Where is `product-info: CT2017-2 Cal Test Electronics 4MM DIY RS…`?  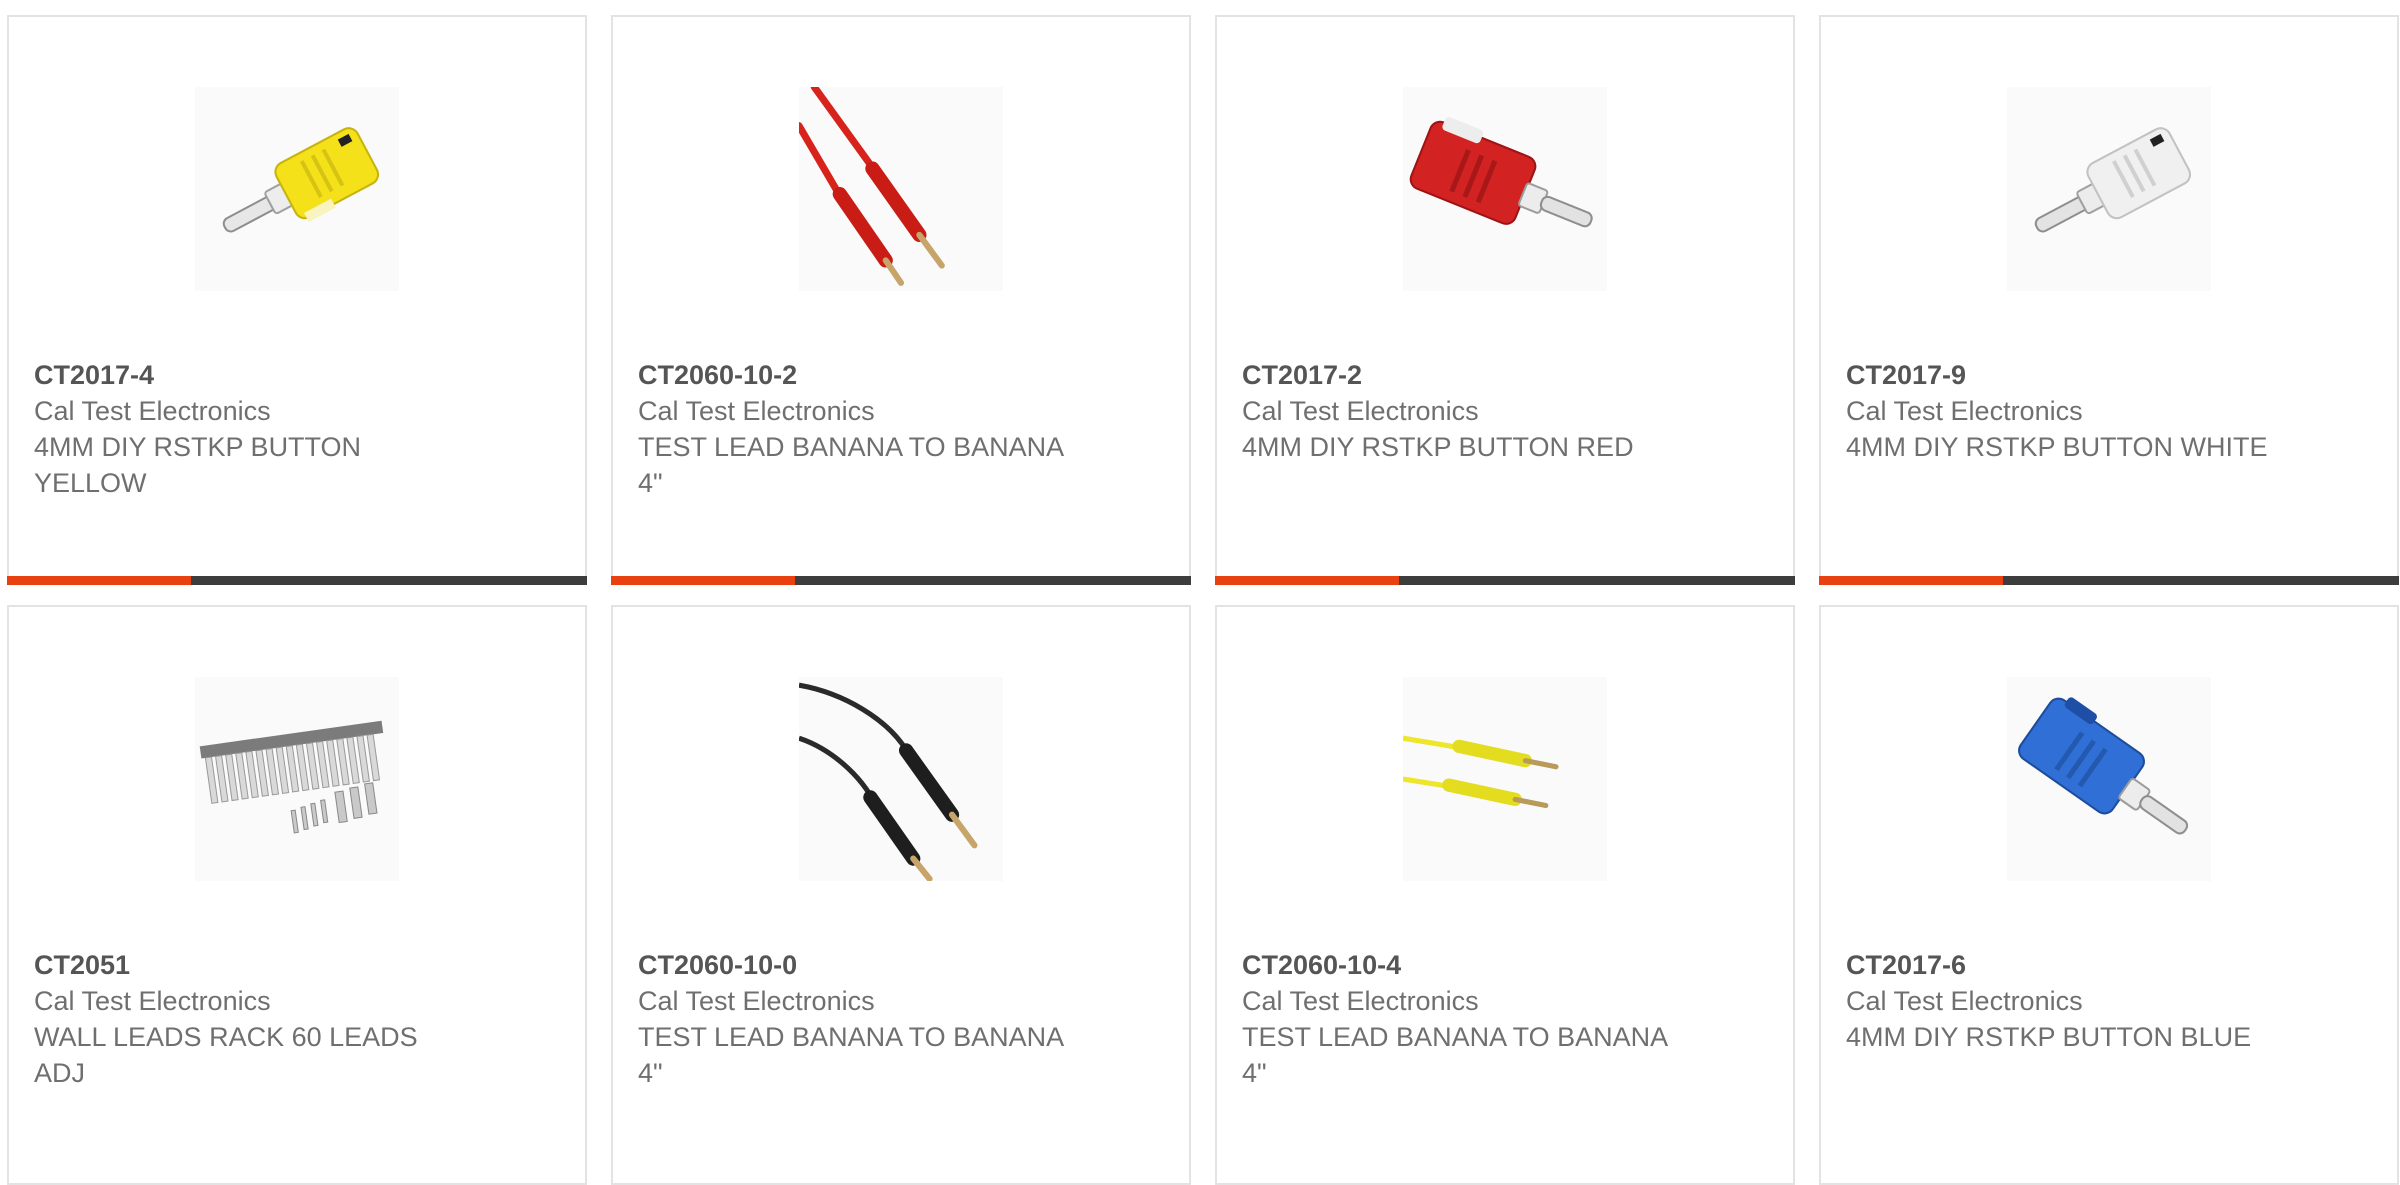
product-info: CT2017-2 Cal Test Electronics 4MM DIY RS… is located at coordinates (1462, 411).